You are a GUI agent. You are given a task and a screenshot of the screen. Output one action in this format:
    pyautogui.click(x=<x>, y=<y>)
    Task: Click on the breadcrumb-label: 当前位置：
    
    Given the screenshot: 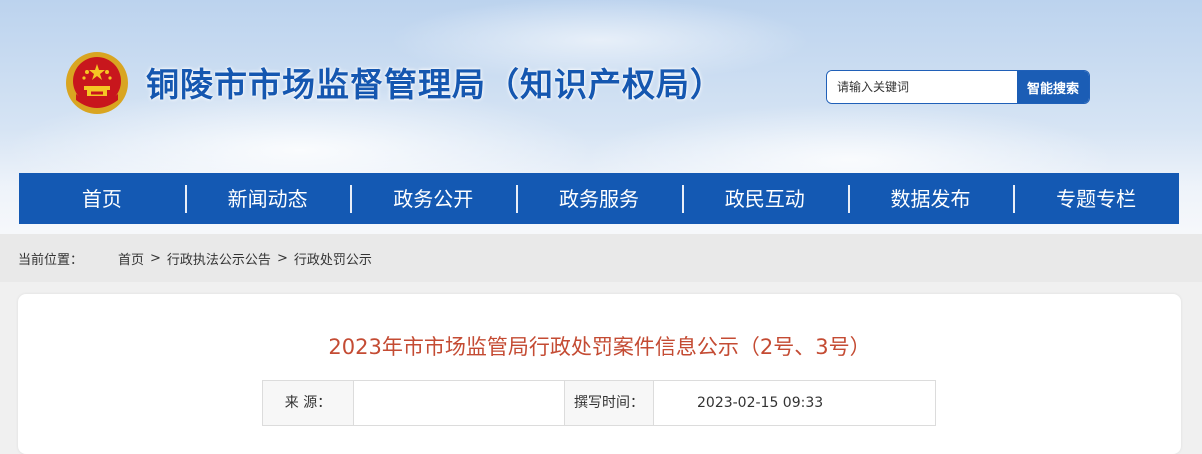 What is the action you would take?
    pyautogui.click(x=51, y=260)
    